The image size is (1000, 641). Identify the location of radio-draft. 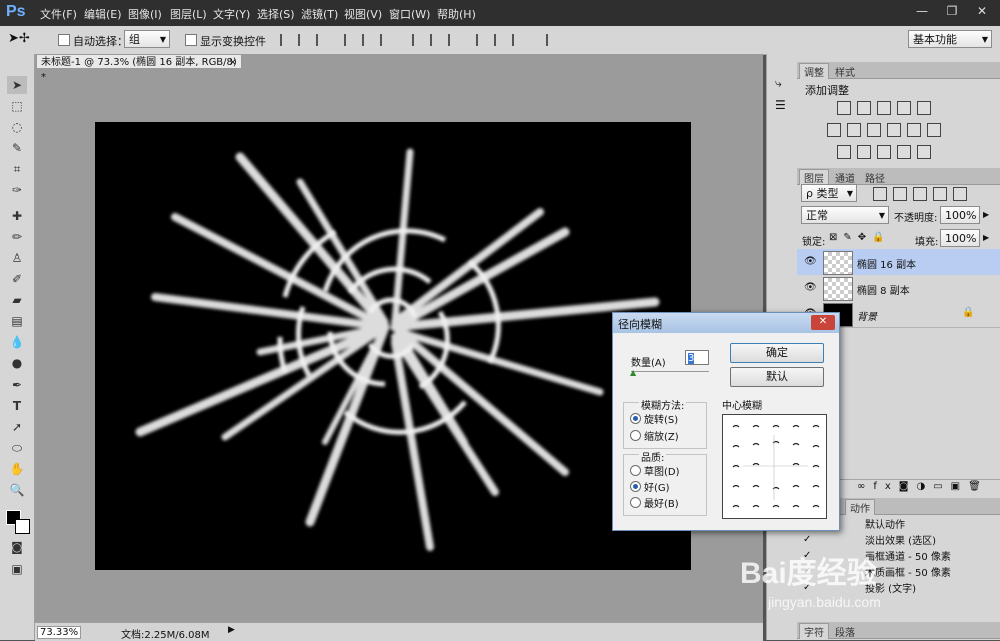
(635, 470).